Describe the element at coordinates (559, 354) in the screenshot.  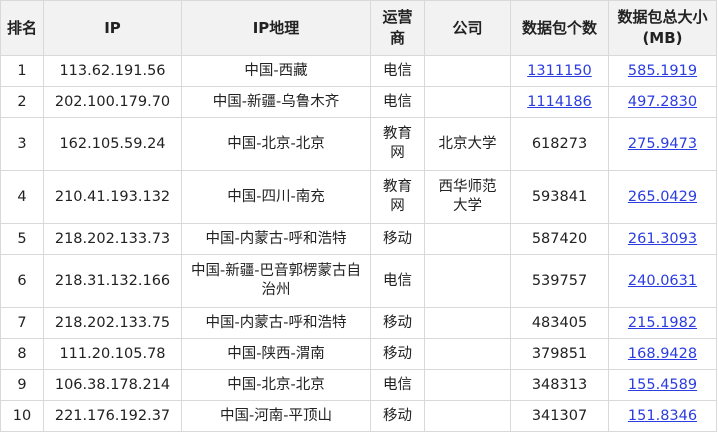
I see `cell-packet-count: 379851` at that location.